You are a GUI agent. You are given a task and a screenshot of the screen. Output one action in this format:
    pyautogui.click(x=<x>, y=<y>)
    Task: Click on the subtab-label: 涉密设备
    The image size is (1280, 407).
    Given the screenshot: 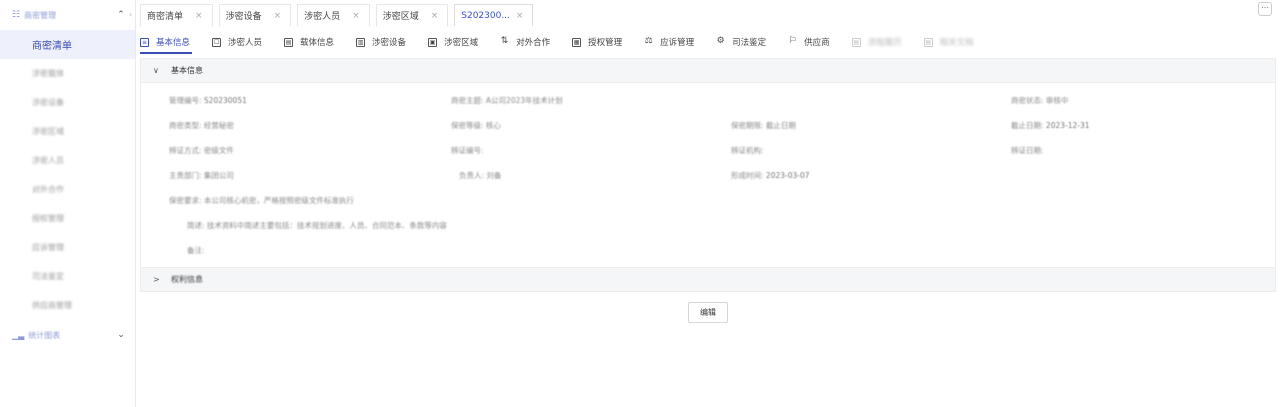 What is the action you would take?
    pyautogui.click(x=389, y=43)
    